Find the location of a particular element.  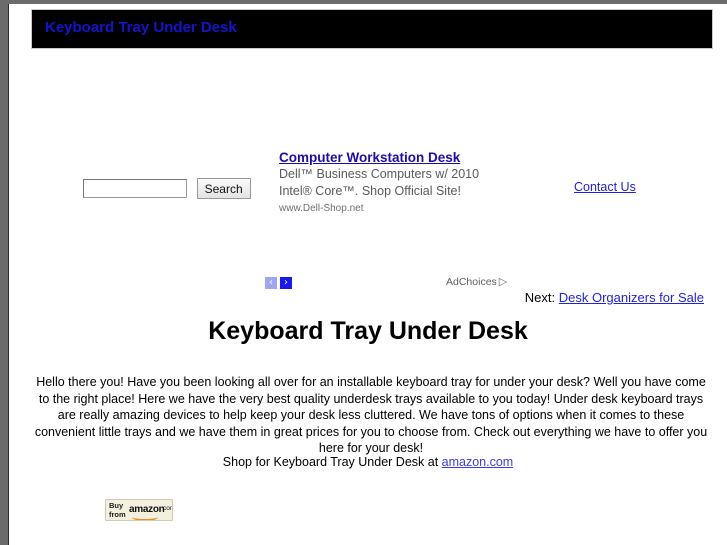

ad-description-line-1: Dell™ Business Computers w/ 2010 is located at coordinates (379, 174).